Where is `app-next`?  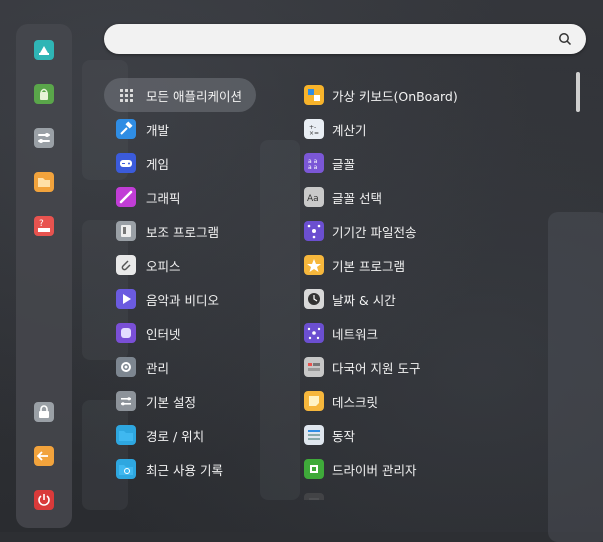
app-next is located at coordinates (430, 493).